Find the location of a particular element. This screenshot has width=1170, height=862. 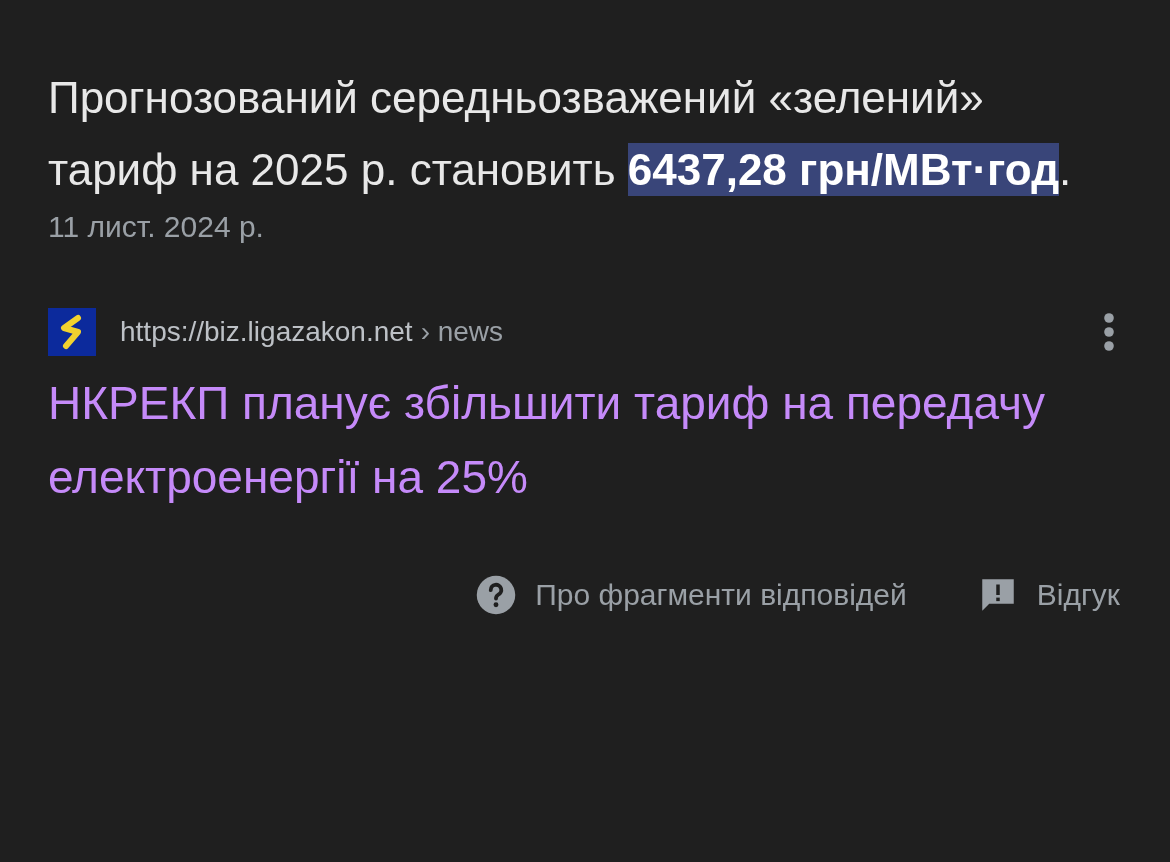

snippet-date: 11 лист. 2024 р. is located at coordinates (156, 227).